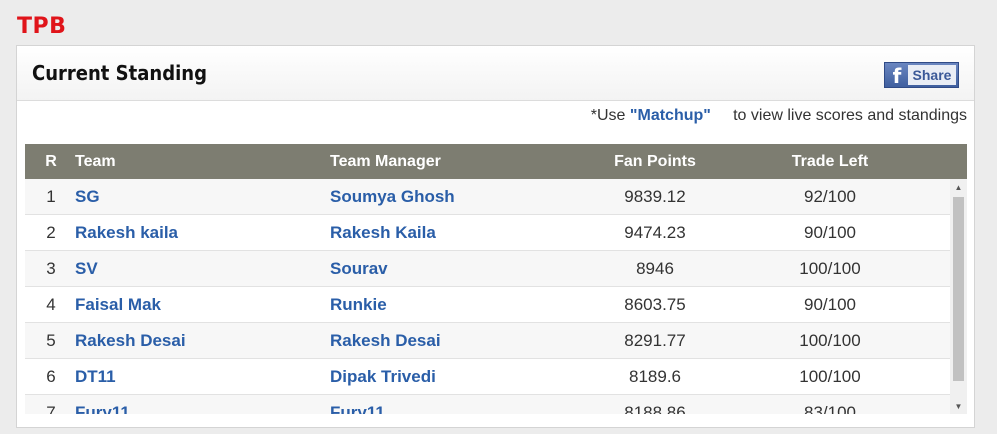  I want to click on rank-cell: 2, so click(51, 232).